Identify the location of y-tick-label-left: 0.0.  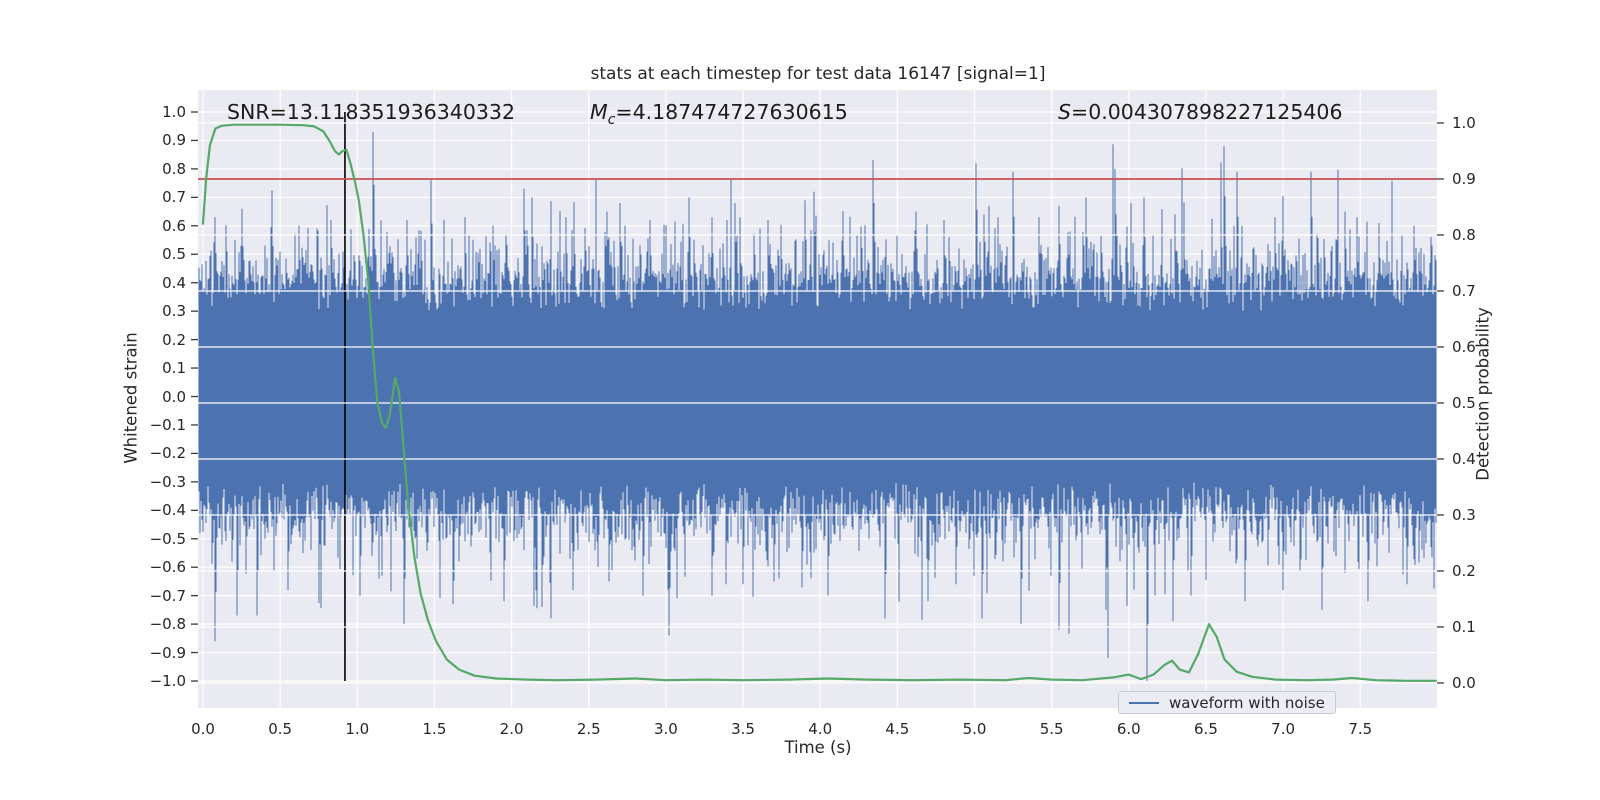
(174, 396).